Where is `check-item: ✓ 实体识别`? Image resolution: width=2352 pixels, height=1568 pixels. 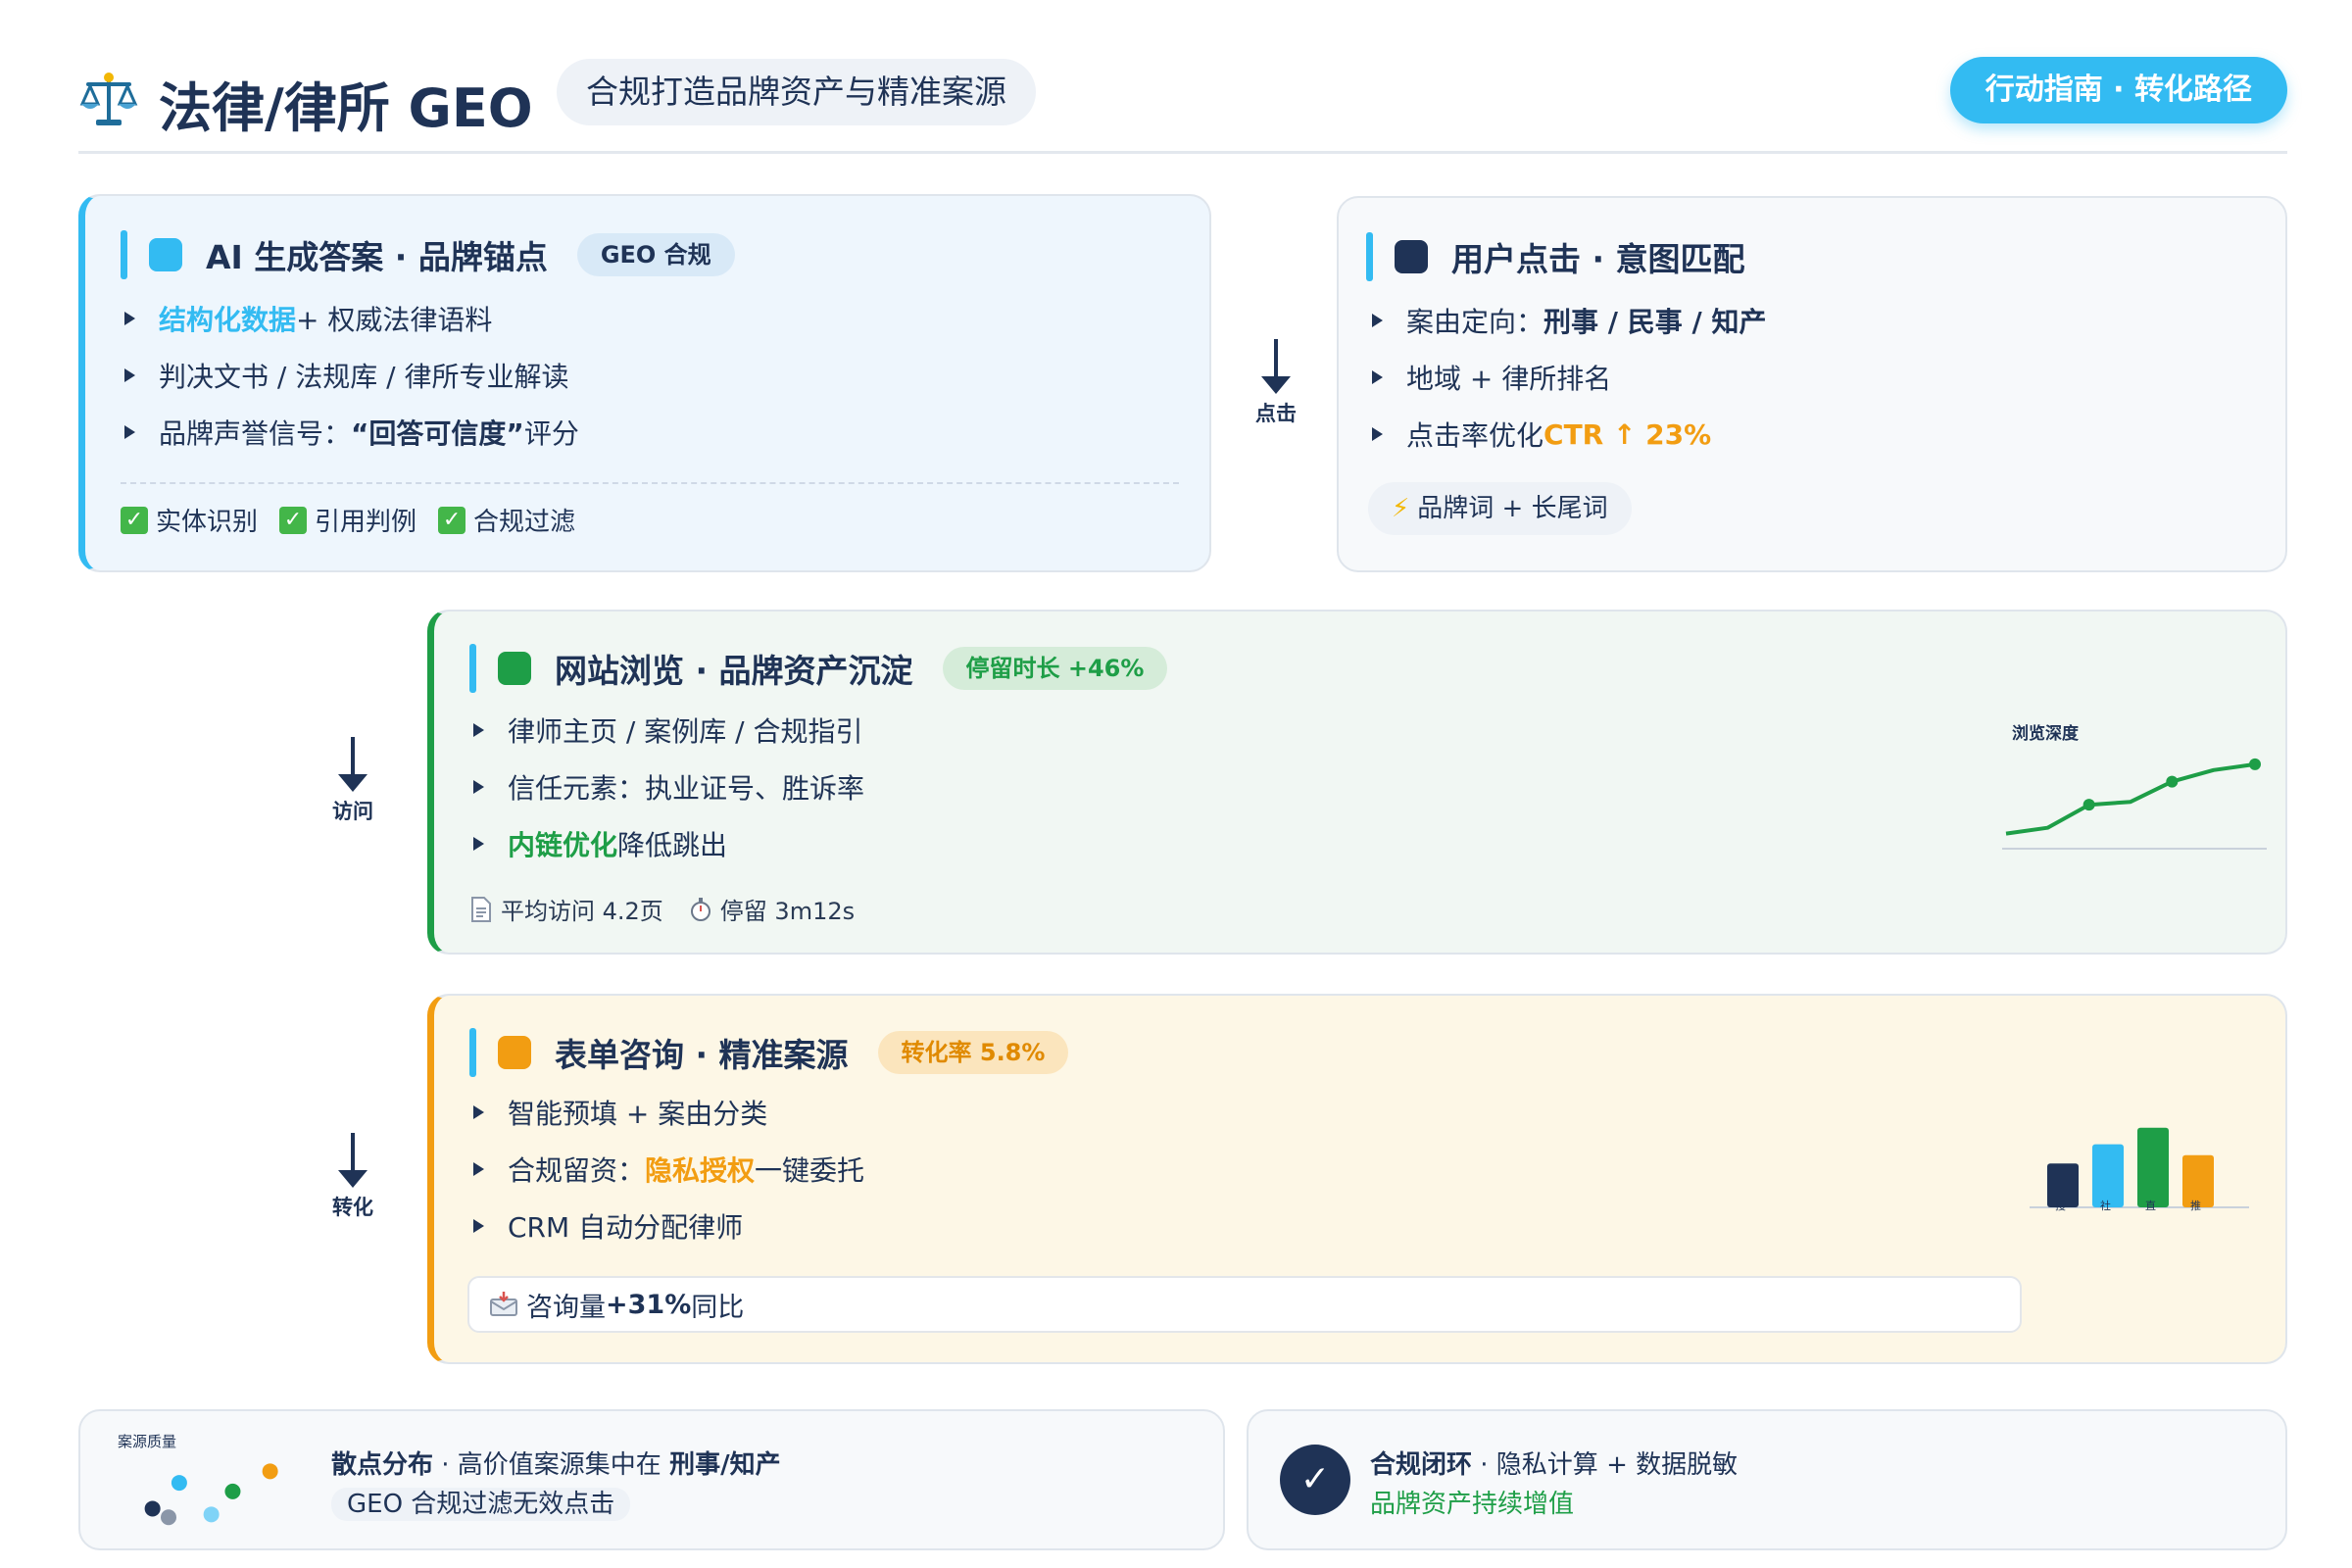
check-item: ✓ 实体识别 is located at coordinates (189, 520).